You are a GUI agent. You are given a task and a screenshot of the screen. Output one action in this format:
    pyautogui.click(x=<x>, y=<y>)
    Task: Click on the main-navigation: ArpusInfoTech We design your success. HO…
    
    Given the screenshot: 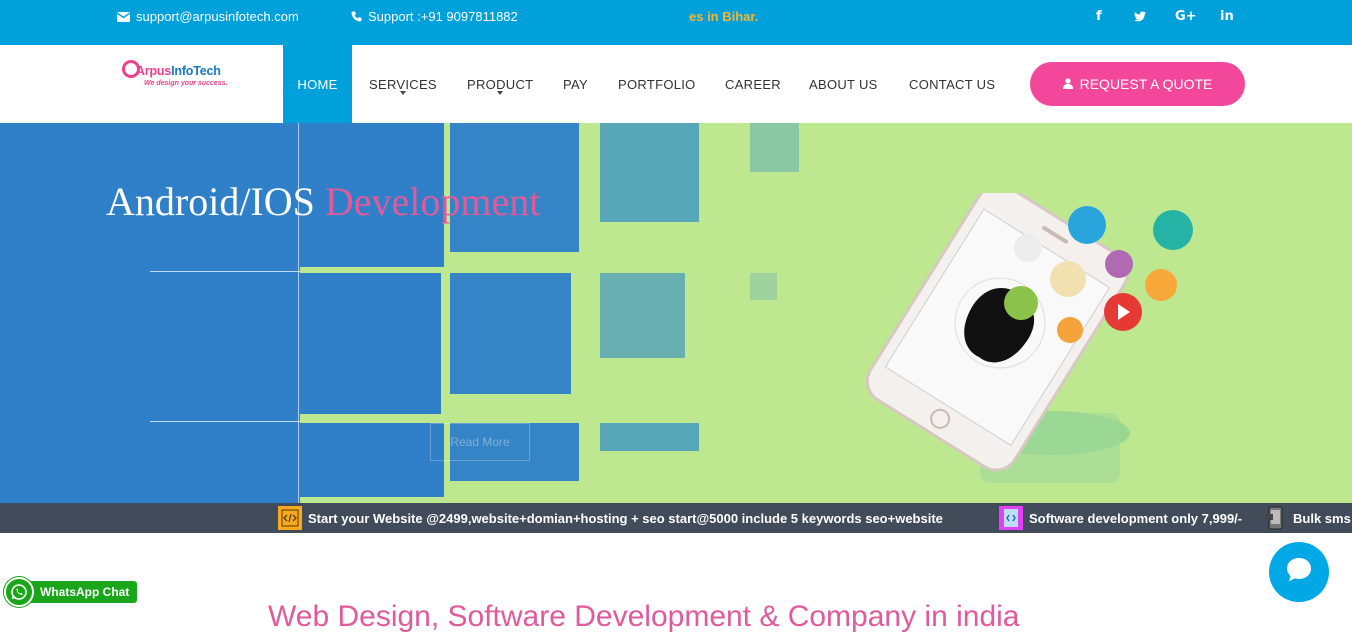 What is the action you would take?
    pyautogui.click(x=676, y=84)
    